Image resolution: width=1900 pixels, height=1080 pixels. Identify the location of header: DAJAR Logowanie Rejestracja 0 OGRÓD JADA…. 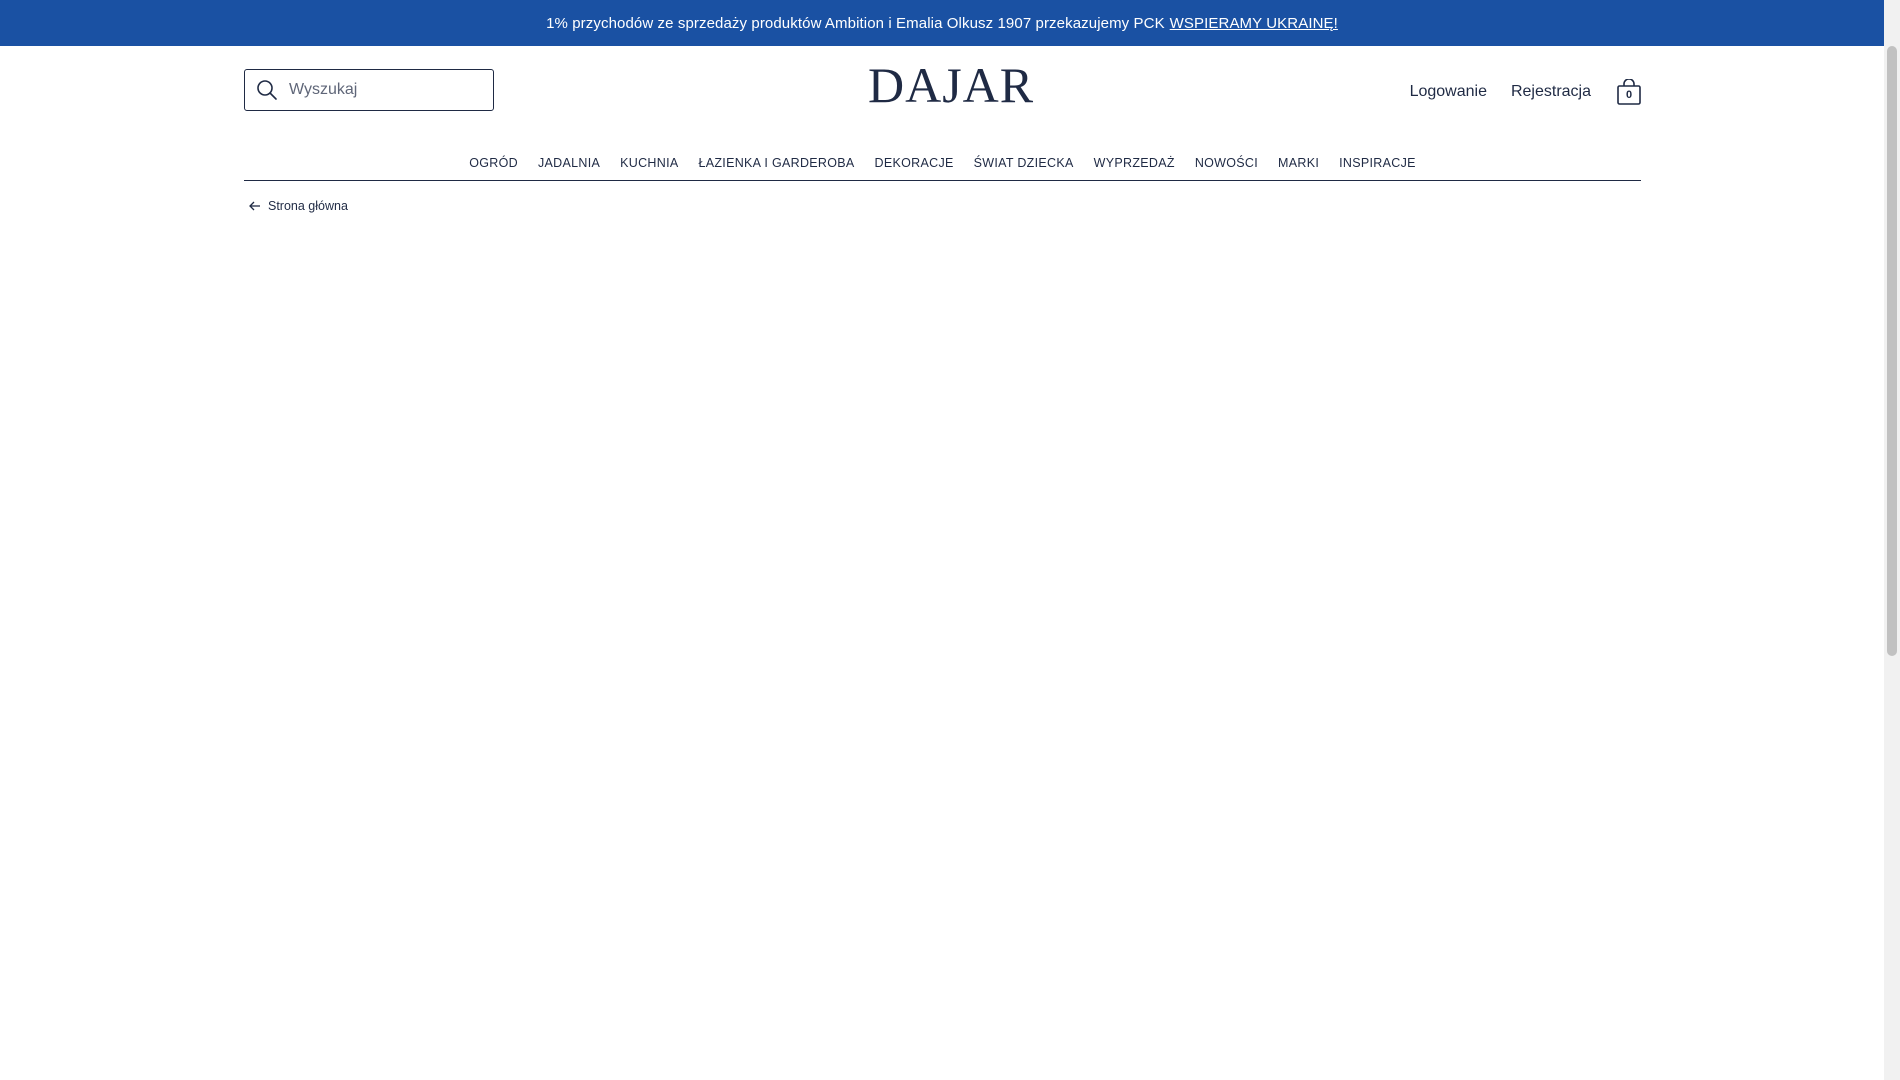
(942, 114).